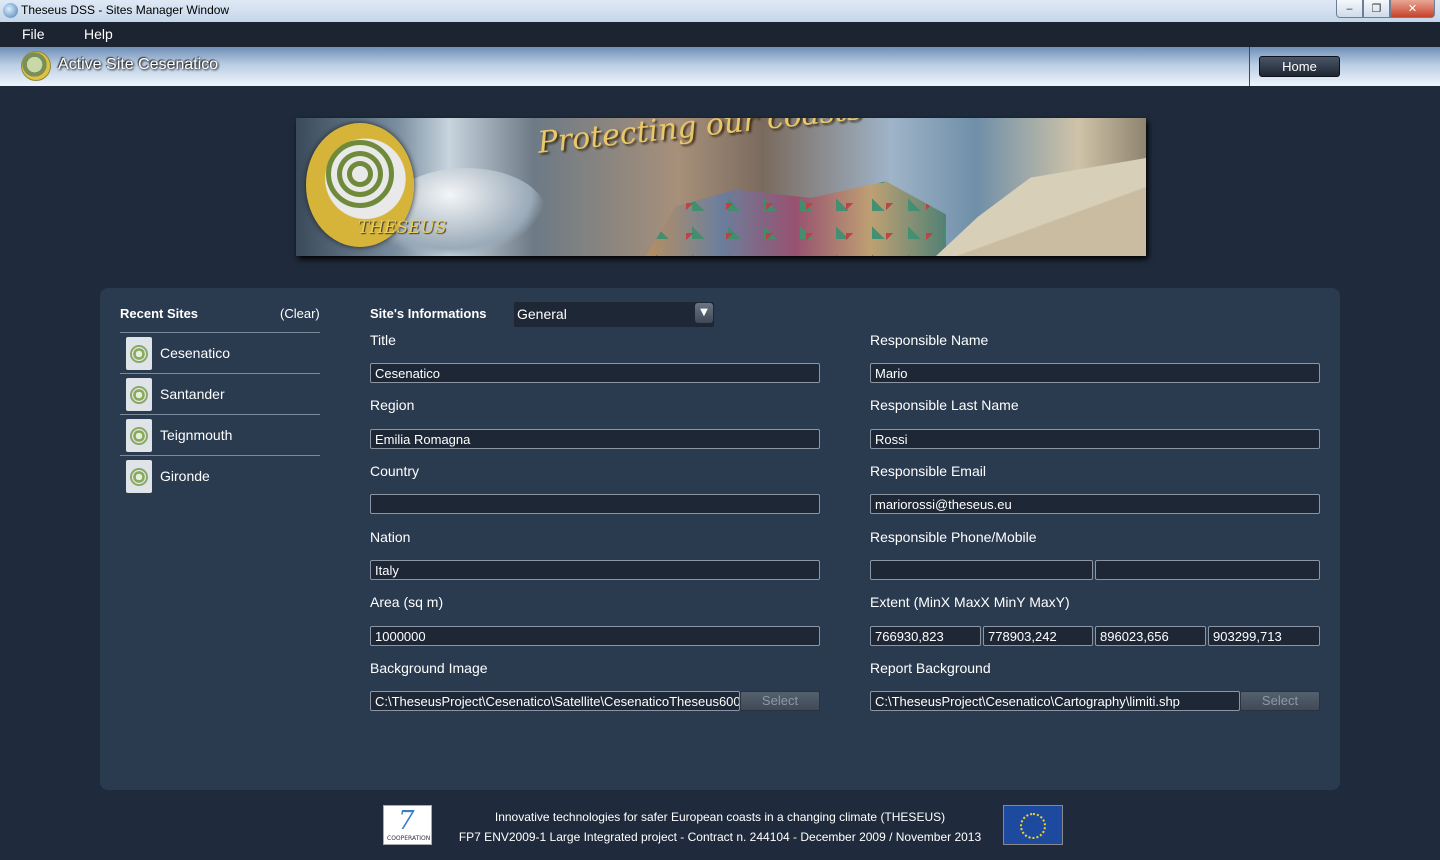 This screenshot has height=860, width=1440. Describe the element at coordinates (1207, 570) in the screenshot. I see `responsible-mobile-field` at that location.